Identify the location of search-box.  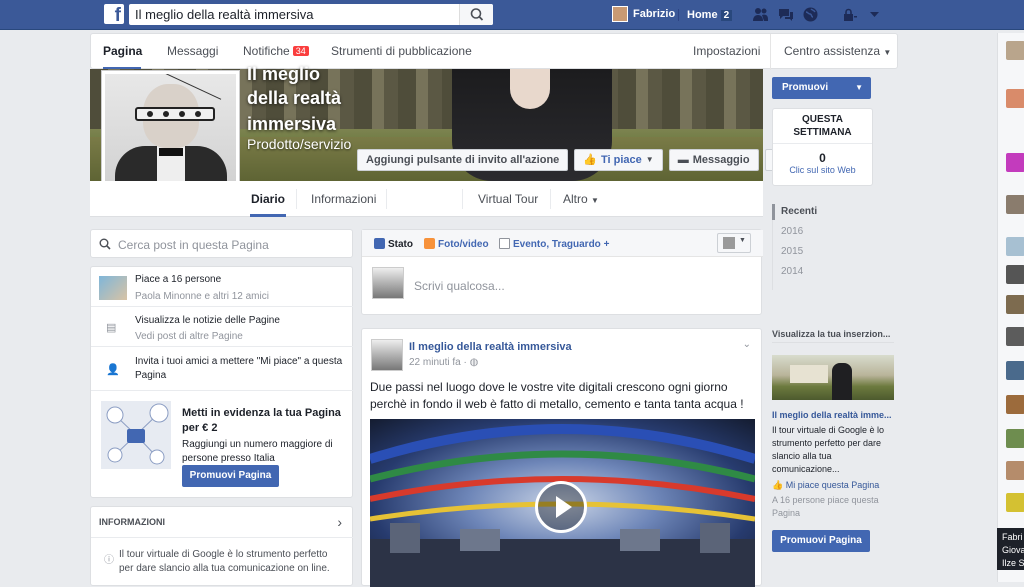
(311, 14).